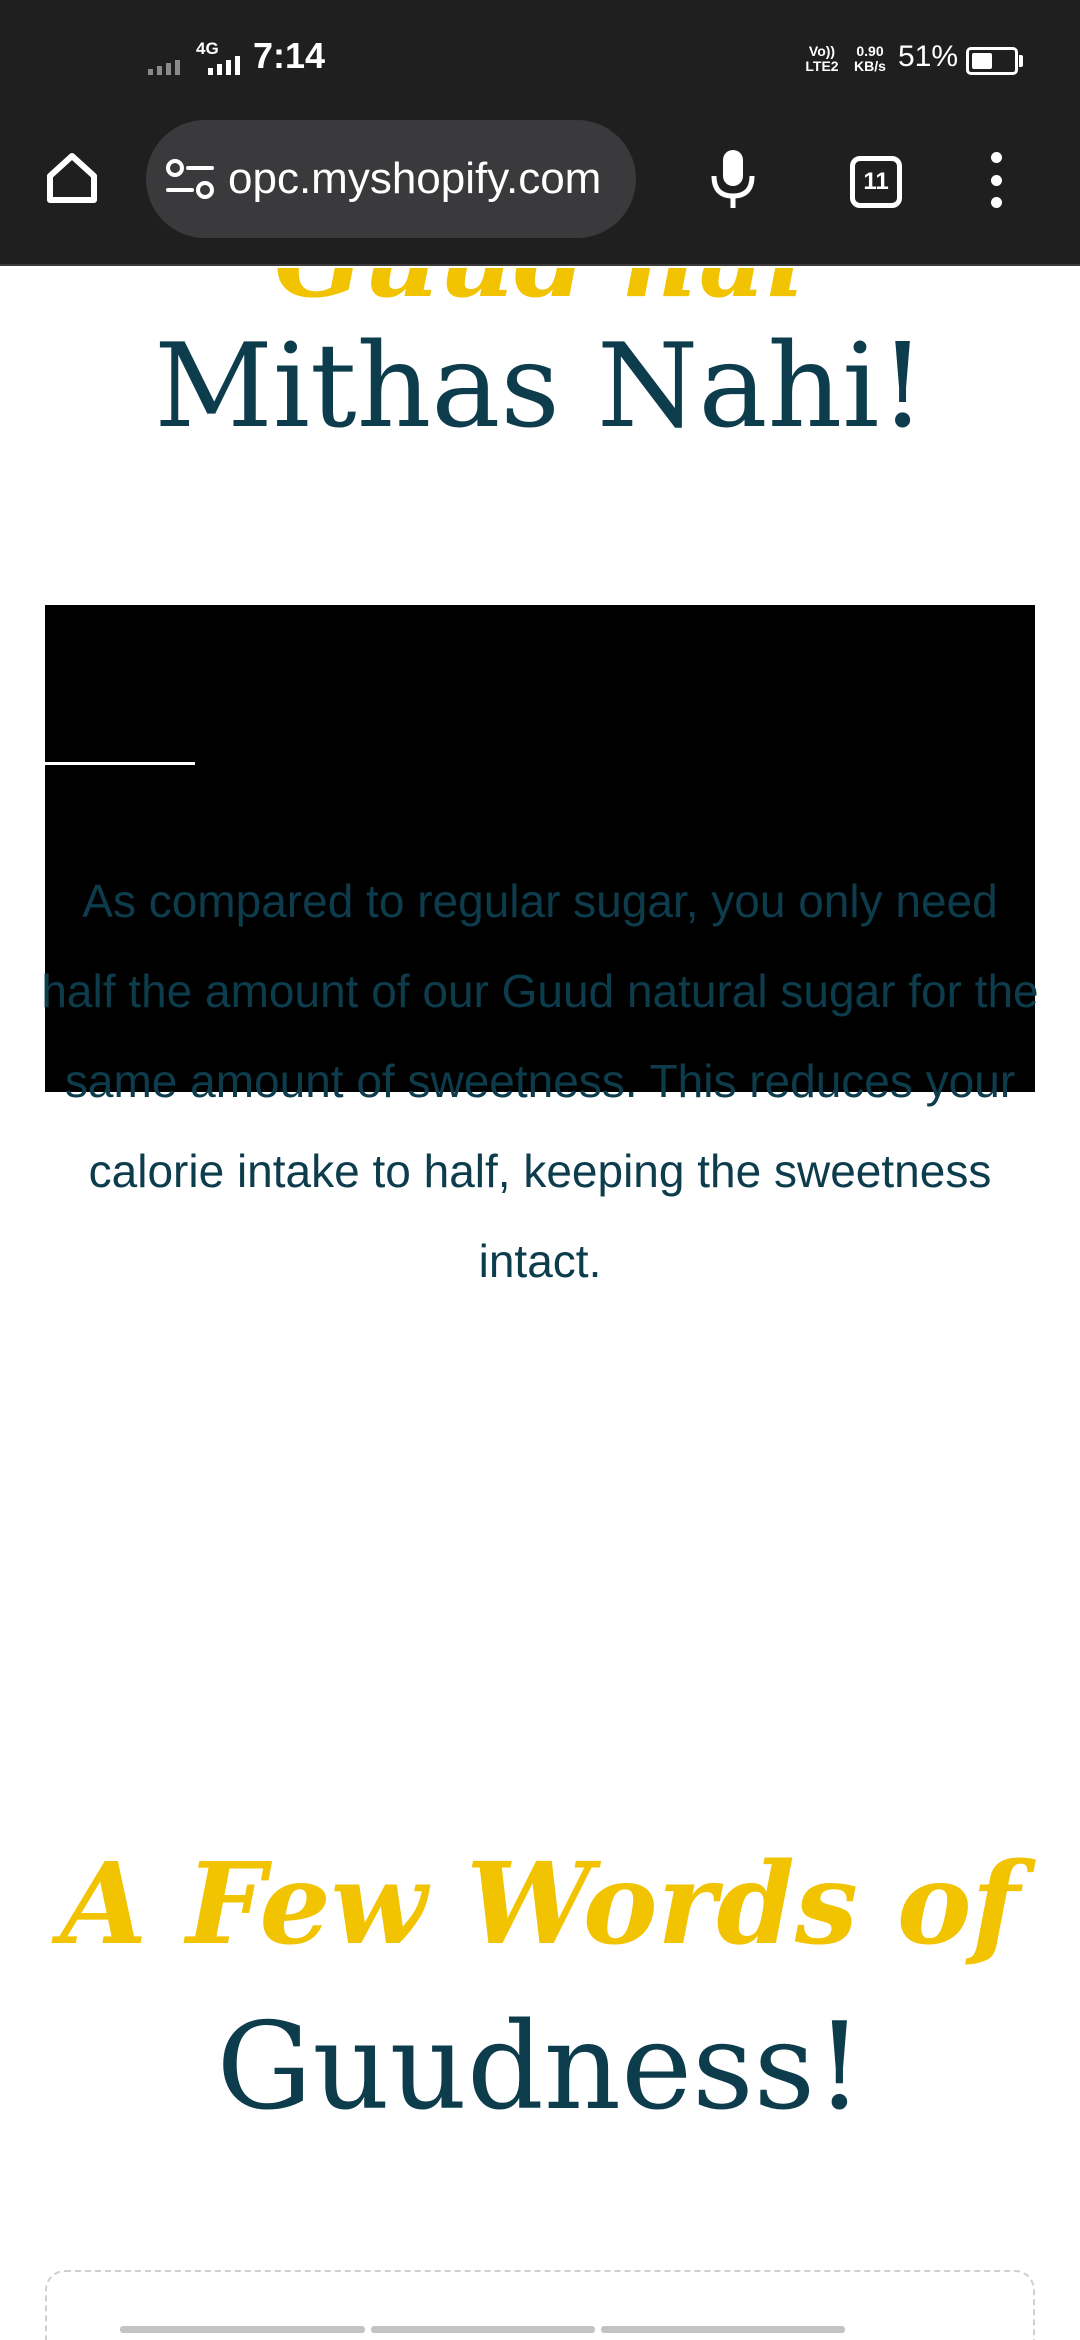 Image resolution: width=1080 pixels, height=2340 pixels. What do you see at coordinates (733, 179) in the screenshot?
I see `microphone-icon` at bounding box center [733, 179].